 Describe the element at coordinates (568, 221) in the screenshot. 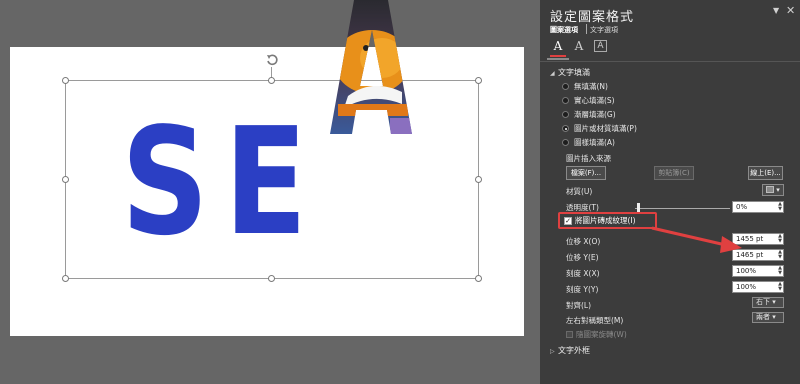

I see `tile-picture-checkbox: ✓` at that location.